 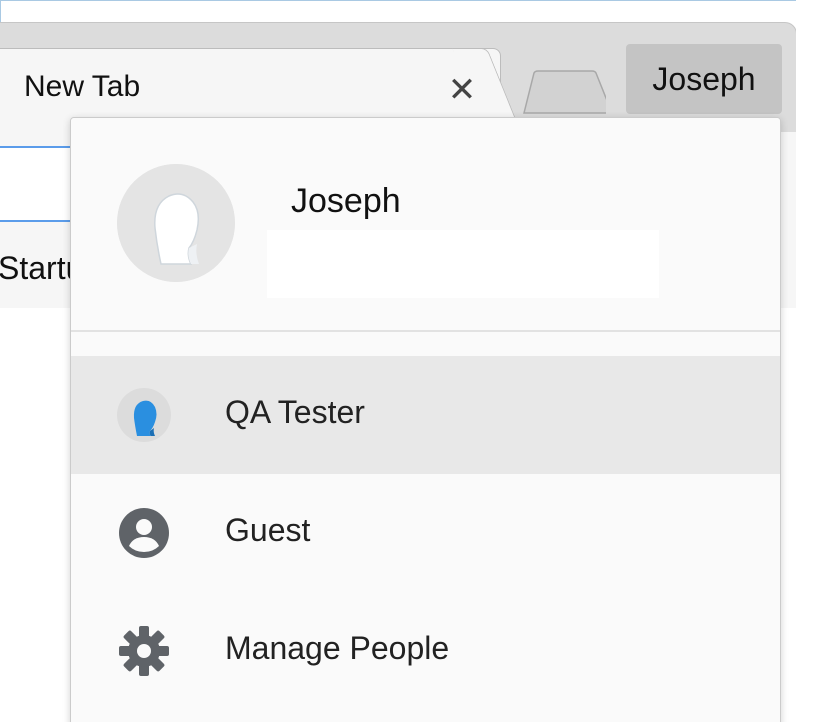 I want to click on menu-item-guest: Guest, so click(x=425, y=533).